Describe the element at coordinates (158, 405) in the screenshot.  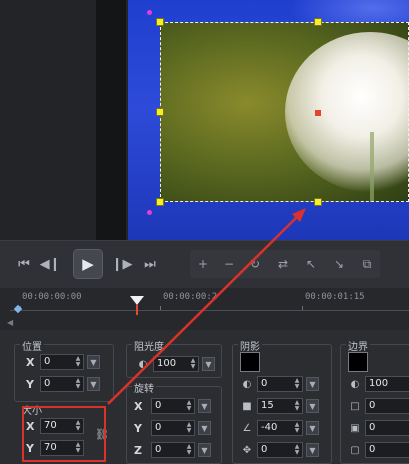
I see `rotation-x-value: 0` at that location.